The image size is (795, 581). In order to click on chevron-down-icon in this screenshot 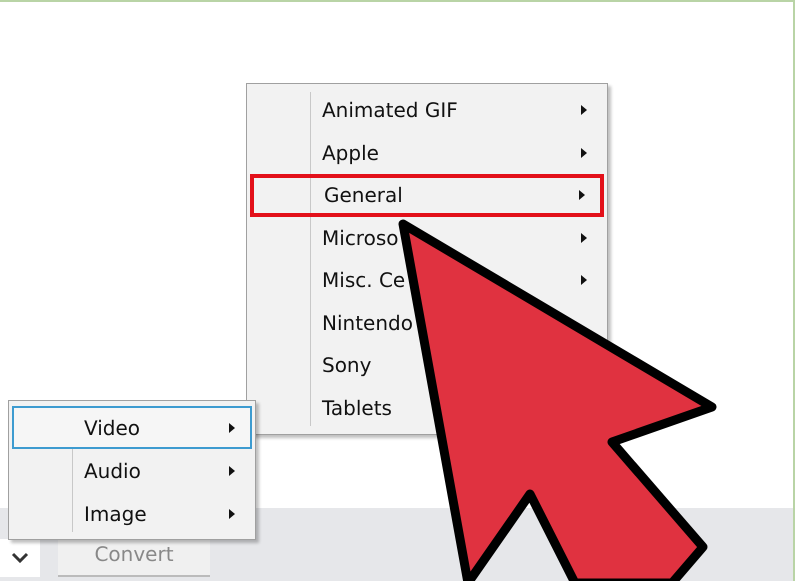, I will do `click(20, 558)`.